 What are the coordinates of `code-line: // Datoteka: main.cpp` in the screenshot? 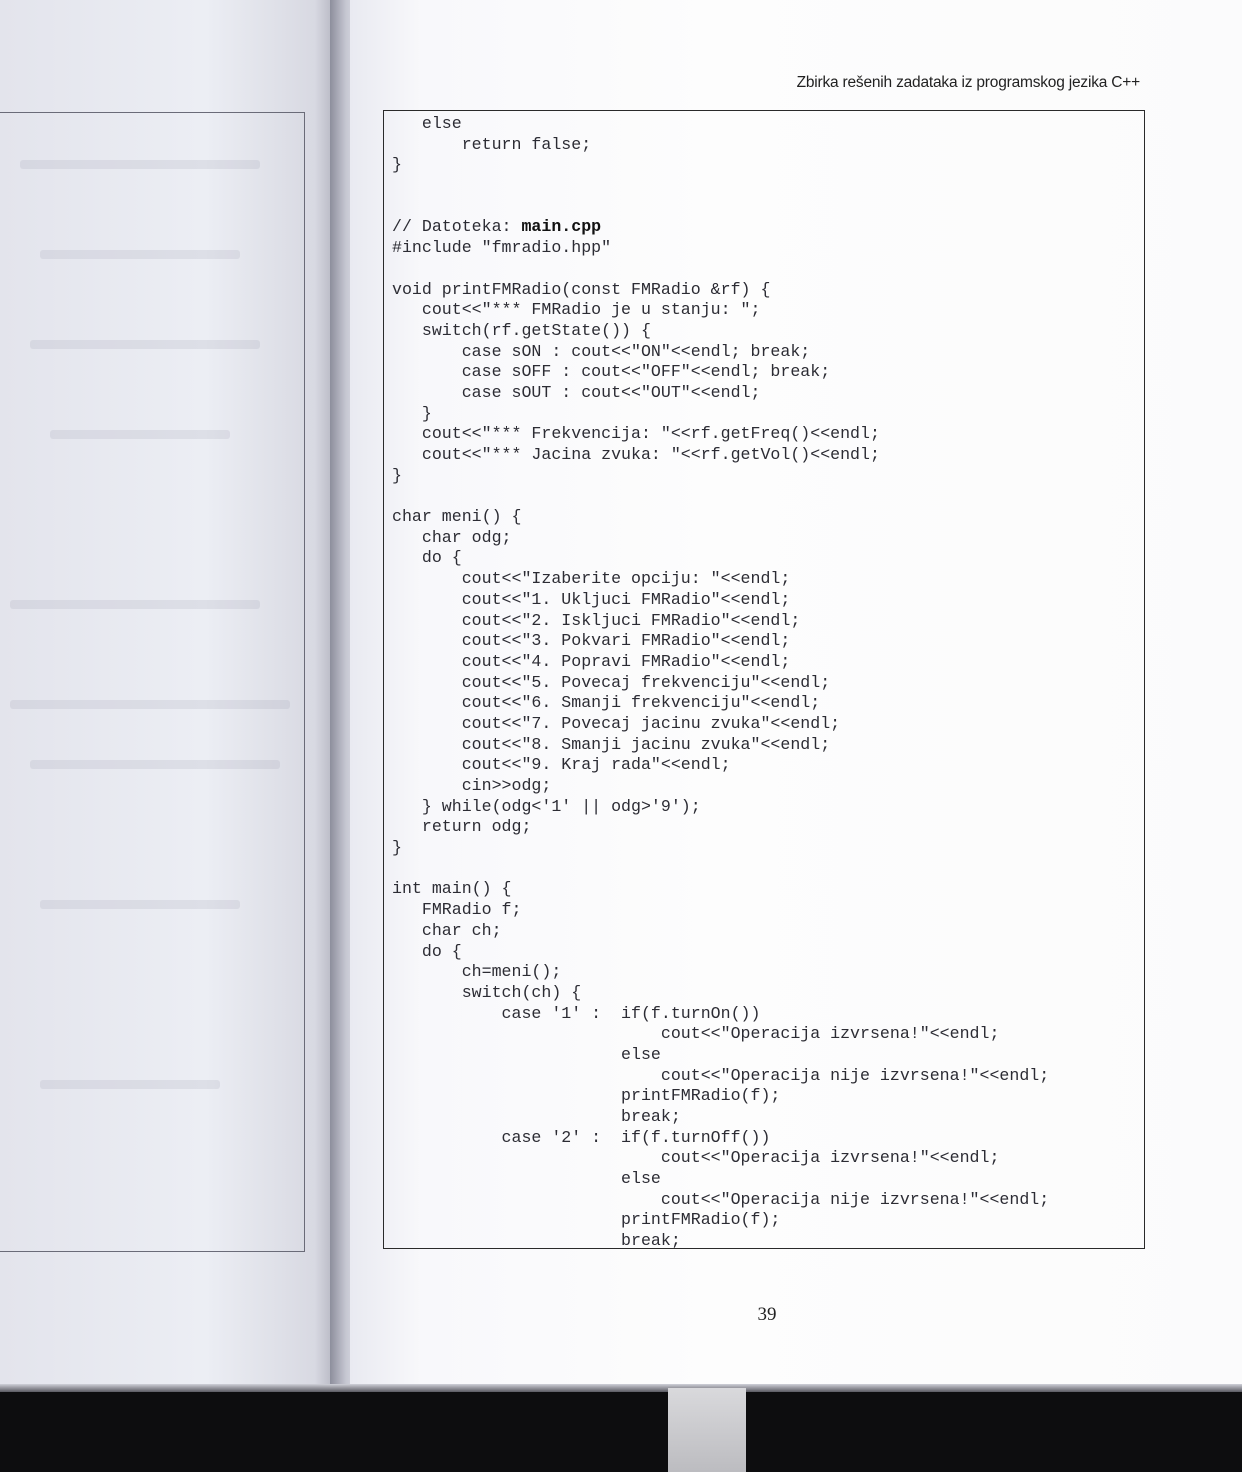 It's located at (497, 227).